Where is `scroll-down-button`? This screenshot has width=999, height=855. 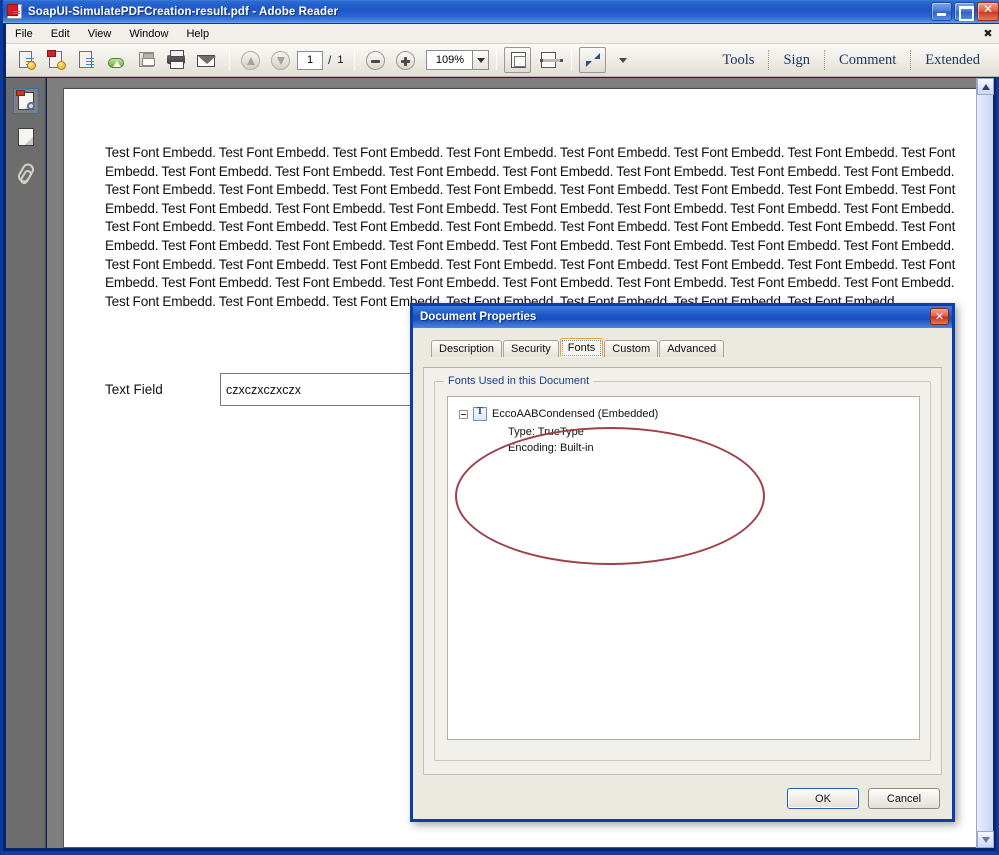
scroll-down-button is located at coordinates (985, 839).